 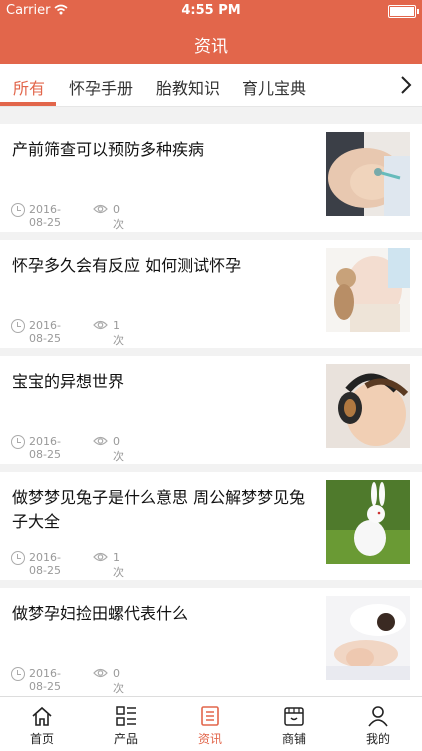 I want to click on battery-icon, so click(x=403, y=11).